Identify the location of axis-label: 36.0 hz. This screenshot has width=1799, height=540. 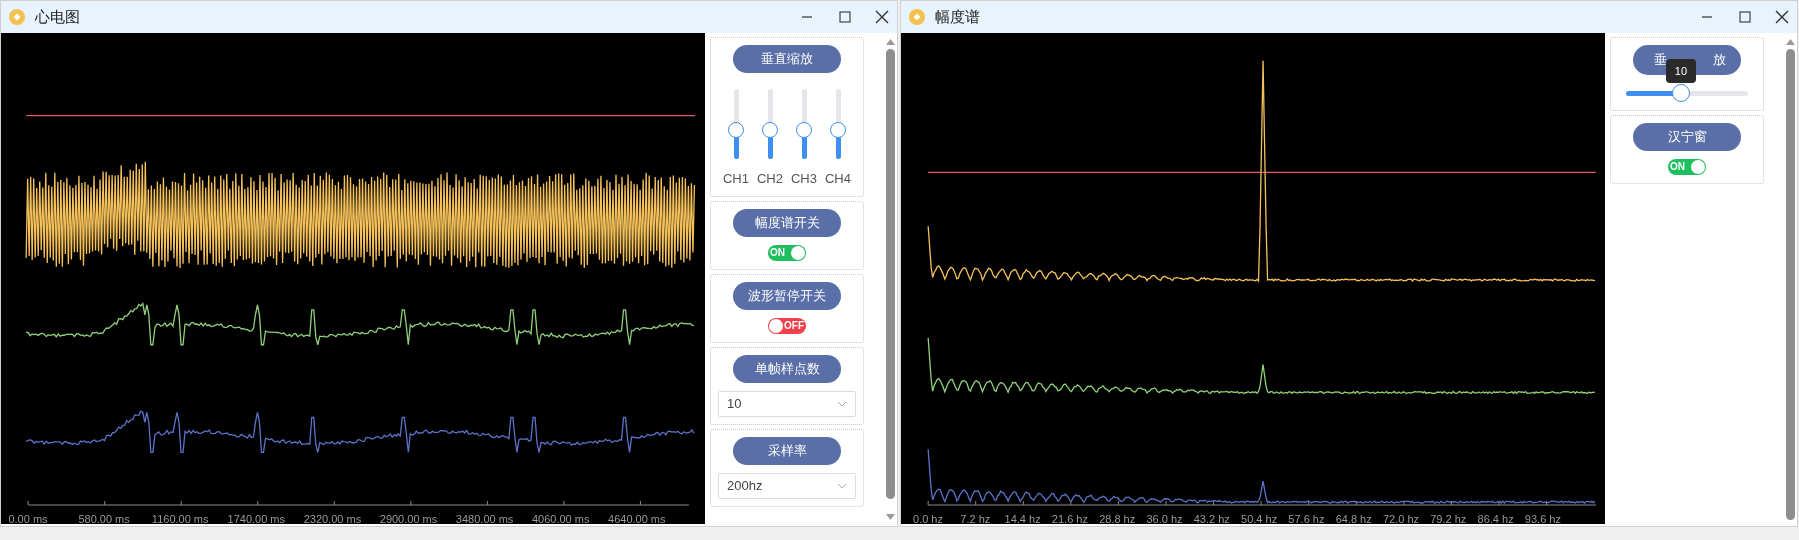
(1164, 519).